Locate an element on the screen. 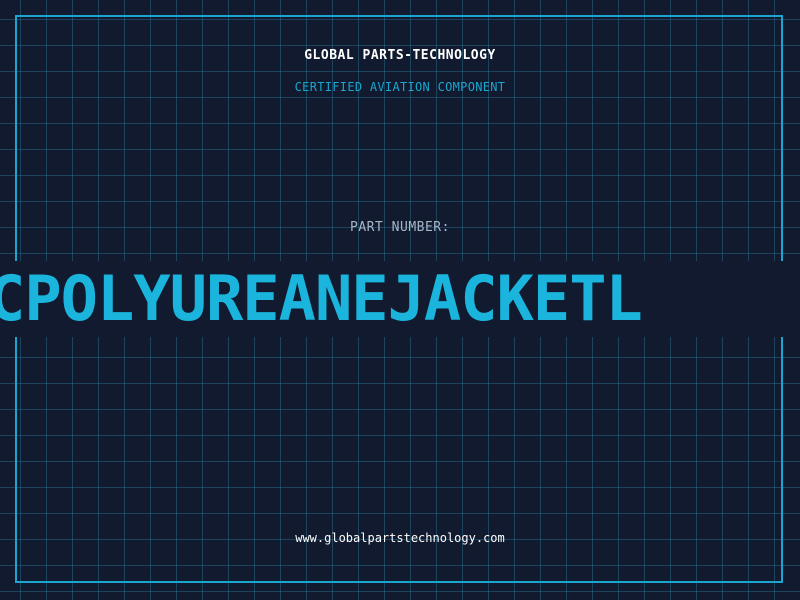 The image size is (800, 600). certification-subtitle: CERTIFIED AVIATION COMPONENT is located at coordinates (400, 87).